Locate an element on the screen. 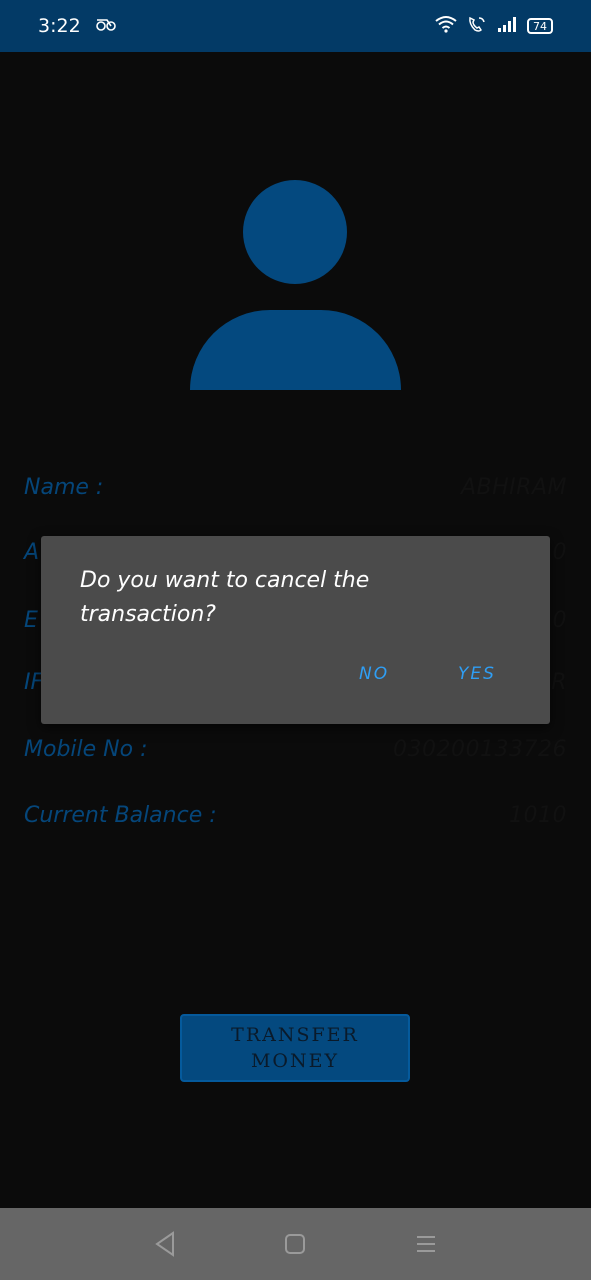 This screenshot has width=591, height=1280. dialog-no-button: NO is located at coordinates (374, 674).